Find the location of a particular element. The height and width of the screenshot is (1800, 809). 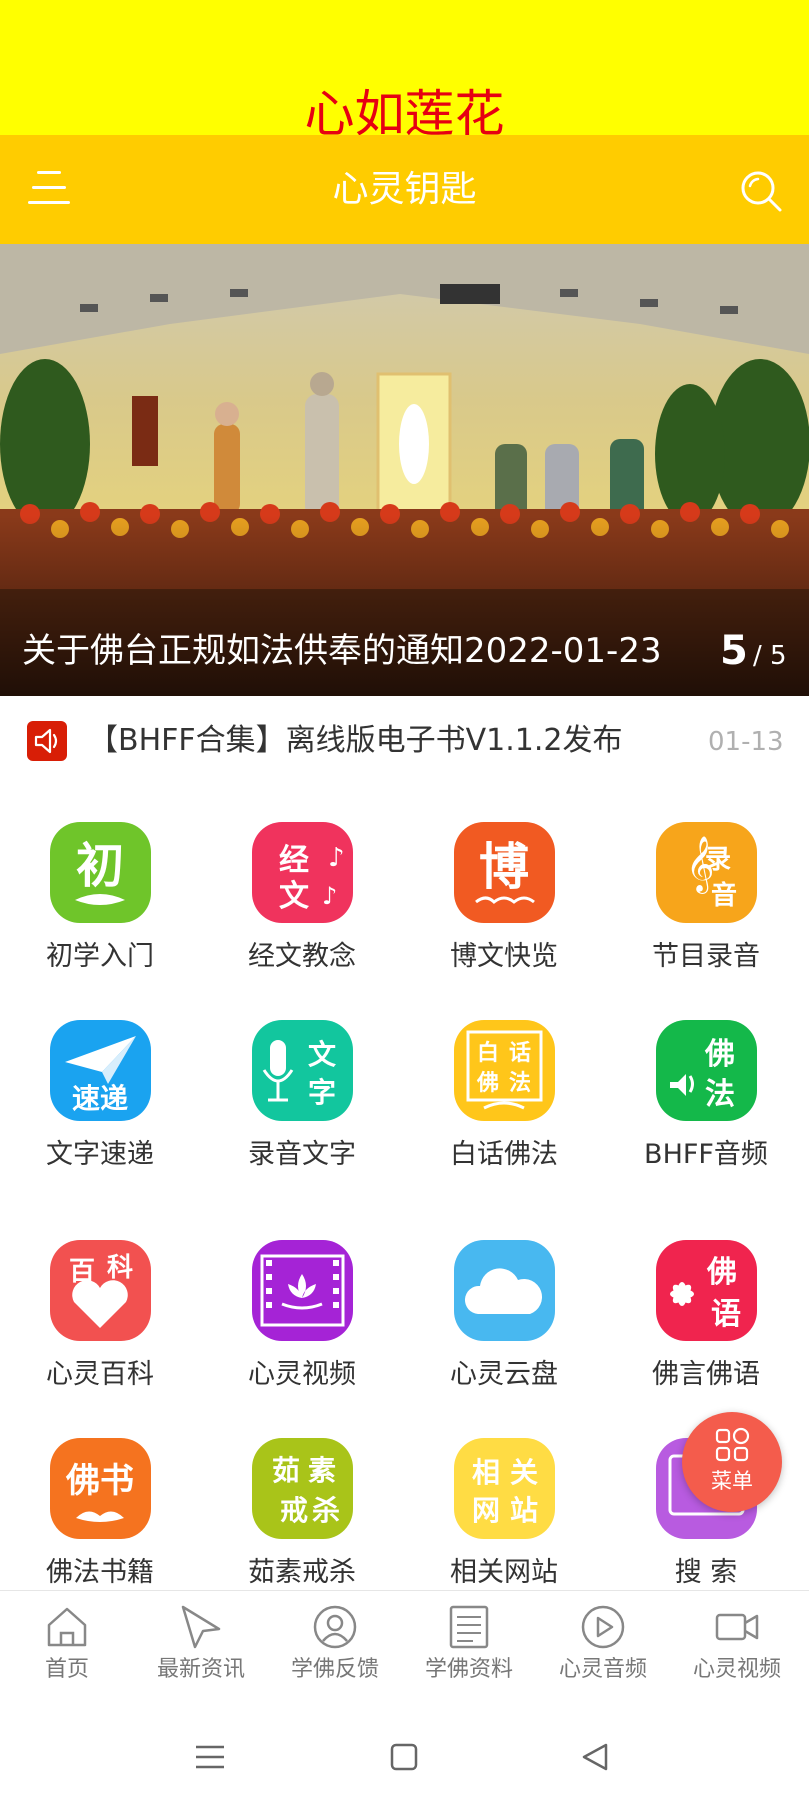

nav-news: 最新资讯 is located at coordinates (201, 1643).